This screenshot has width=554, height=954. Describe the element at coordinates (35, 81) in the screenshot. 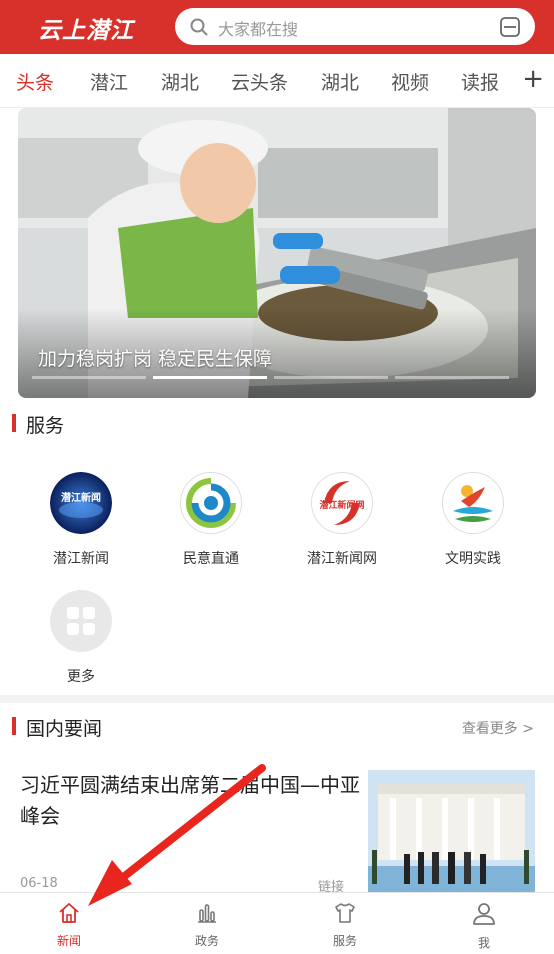

I see `tab-headlines: 头条` at that location.